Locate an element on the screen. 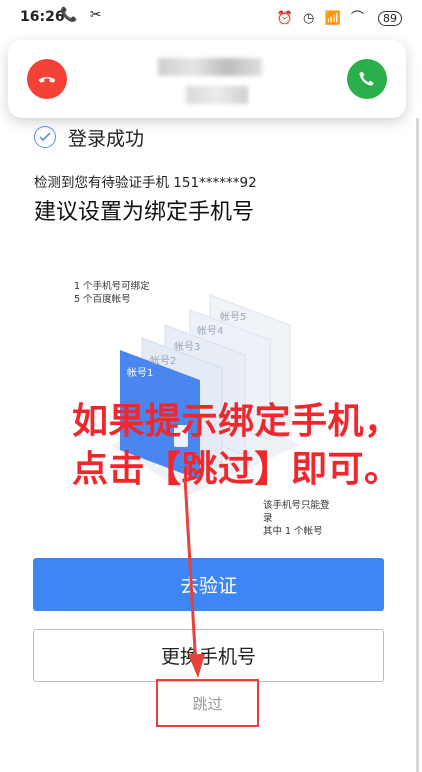  account-card-4: 帐号4 is located at coordinates (210, 331).